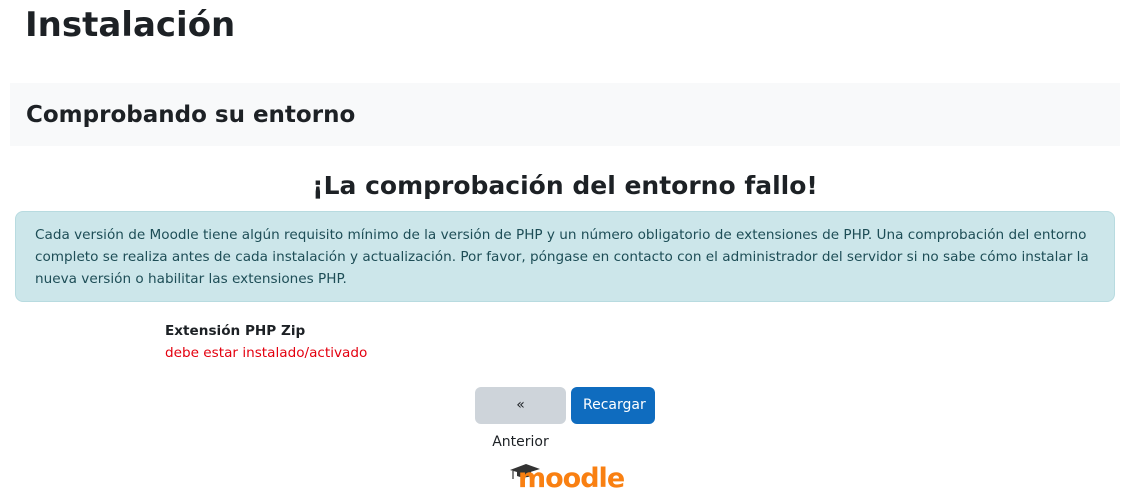  What do you see at coordinates (565, 185) in the screenshot?
I see `environment-fail-heading: ¡La comprobación del entorno fallo!` at bounding box center [565, 185].